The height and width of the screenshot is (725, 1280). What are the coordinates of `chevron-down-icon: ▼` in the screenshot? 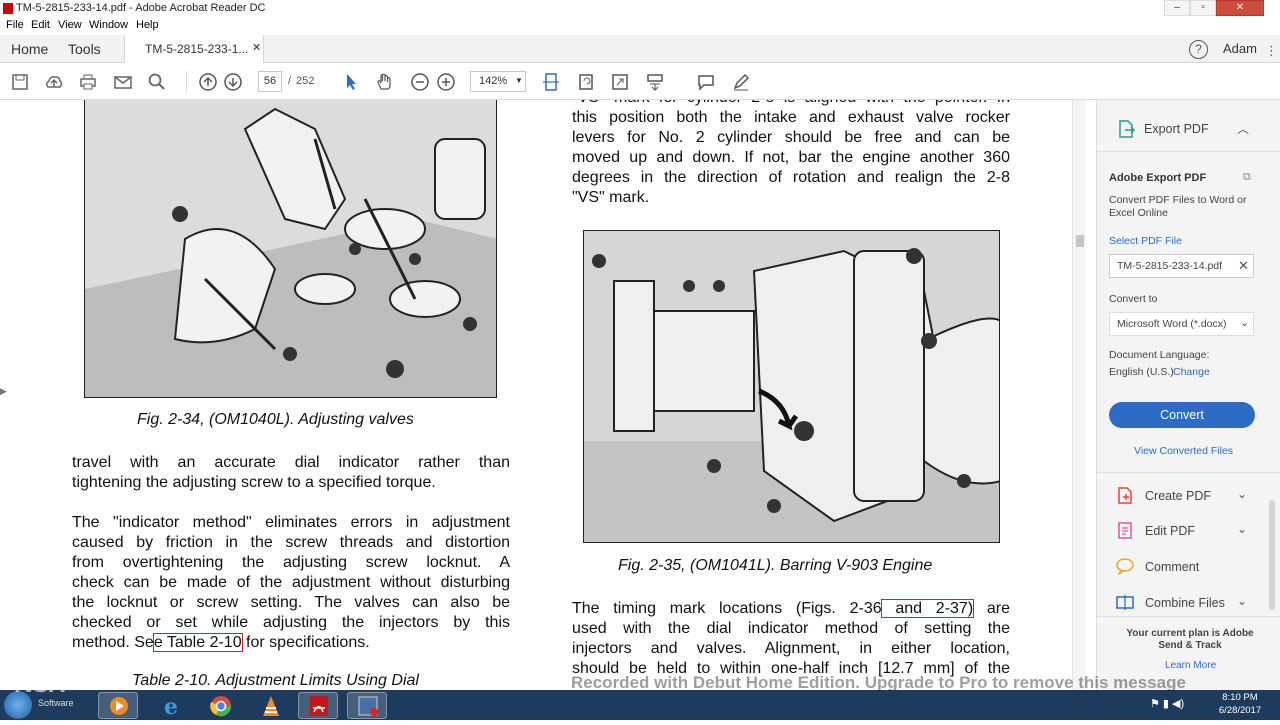 It's located at (519, 80).